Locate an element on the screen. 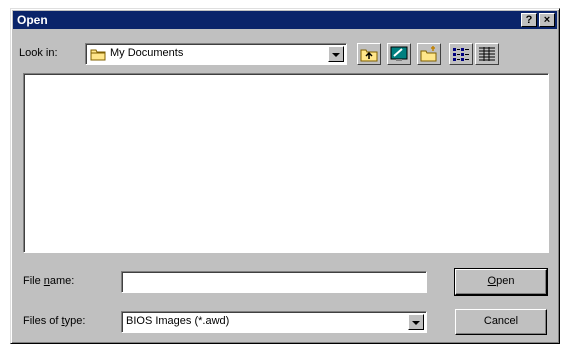 The width and height of the screenshot is (568, 352). file-name-label: File name: is located at coordinates (49, 281).